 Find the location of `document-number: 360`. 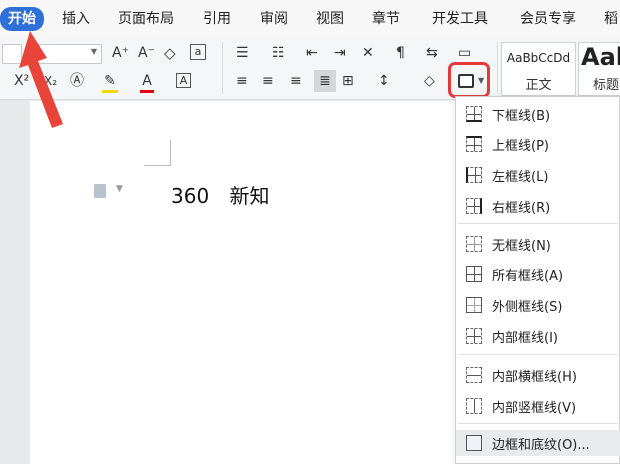

document-number: 360 is located at coordinates (190, 196).